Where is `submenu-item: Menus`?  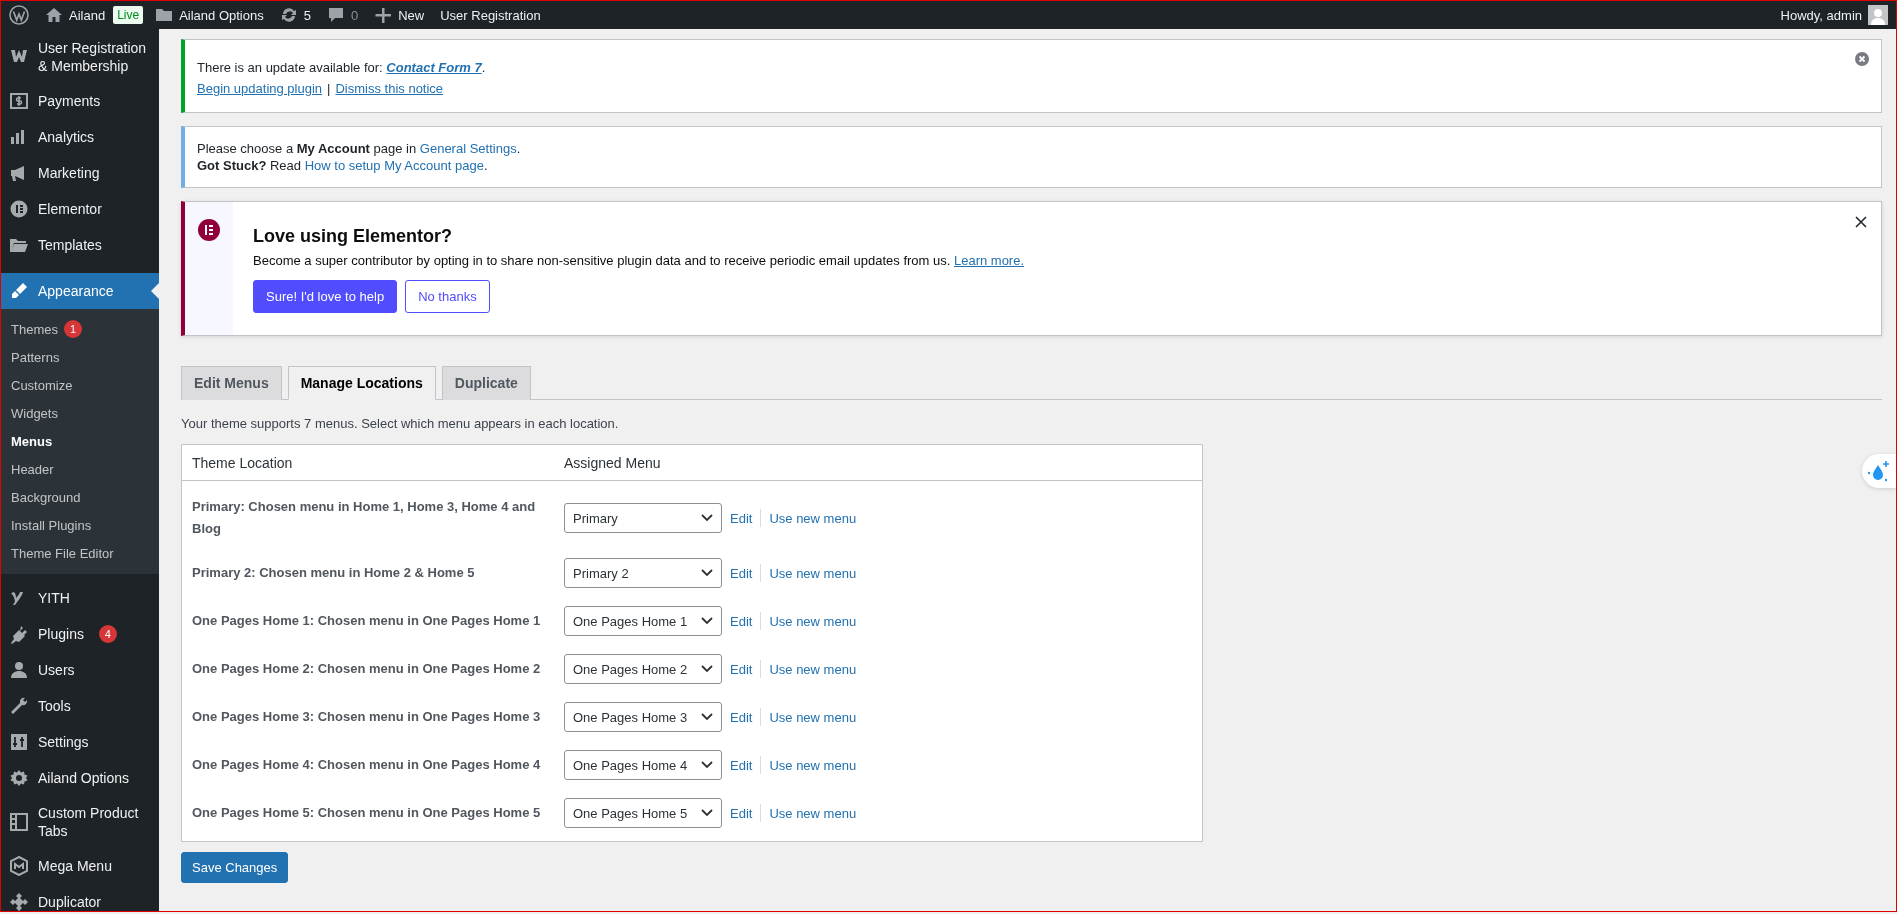
submenu-item: Menus is located at coordinates (80, 441).